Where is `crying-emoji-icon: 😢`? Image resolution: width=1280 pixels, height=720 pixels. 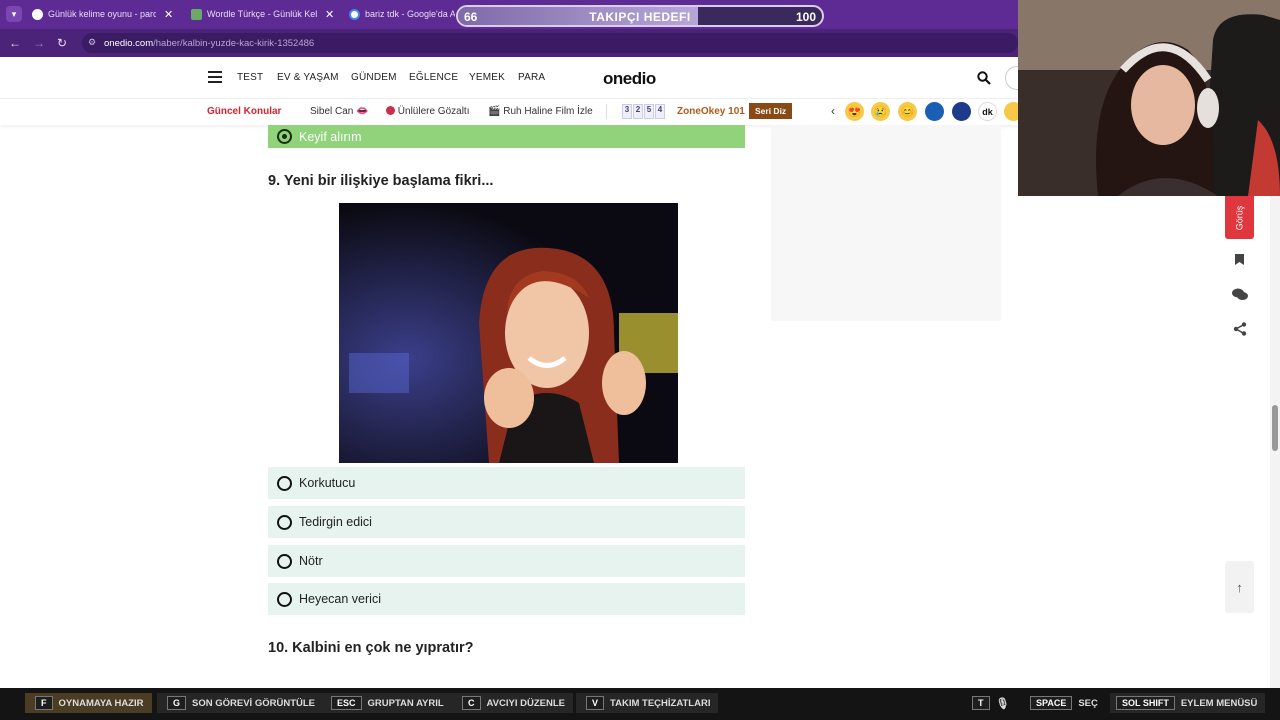 crying-emoji-icon: 😢 is located at coordinates (880, 111).